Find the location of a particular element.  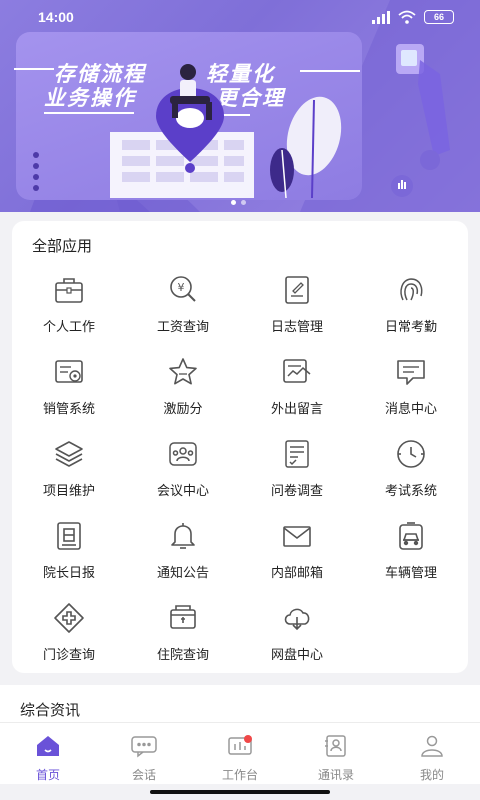

outing-message-icon is located at coordinates (297, 372).